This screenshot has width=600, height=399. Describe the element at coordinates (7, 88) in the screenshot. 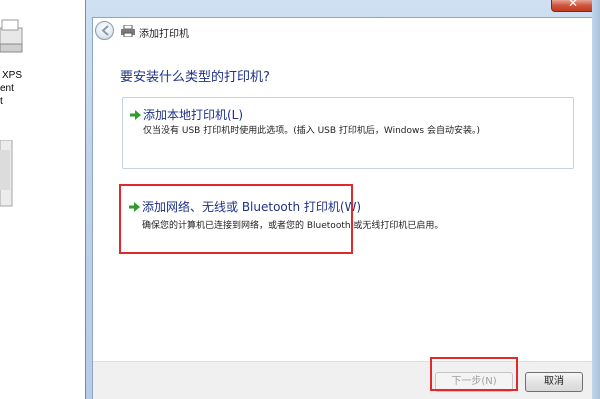

I see `device-label: ent` at that location.